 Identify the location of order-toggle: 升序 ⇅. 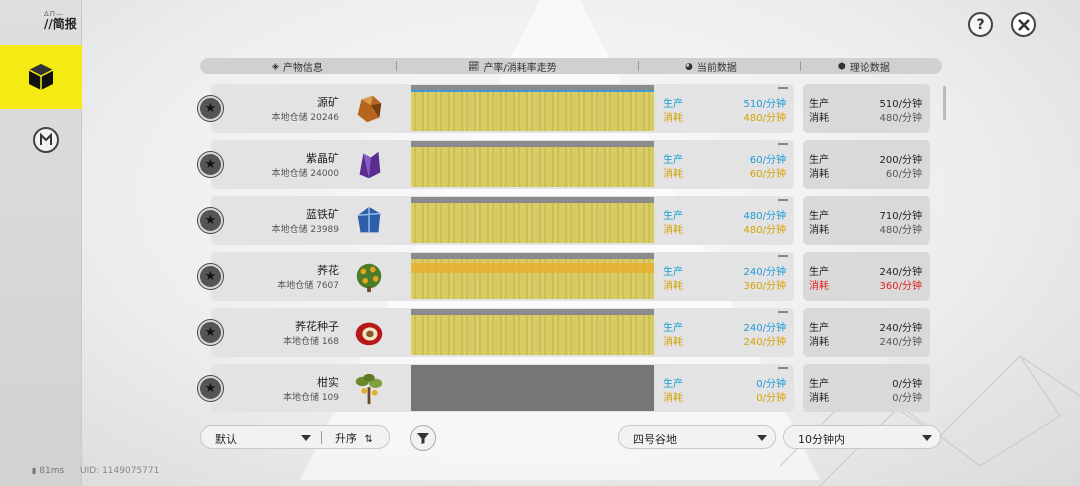
(354, 438).